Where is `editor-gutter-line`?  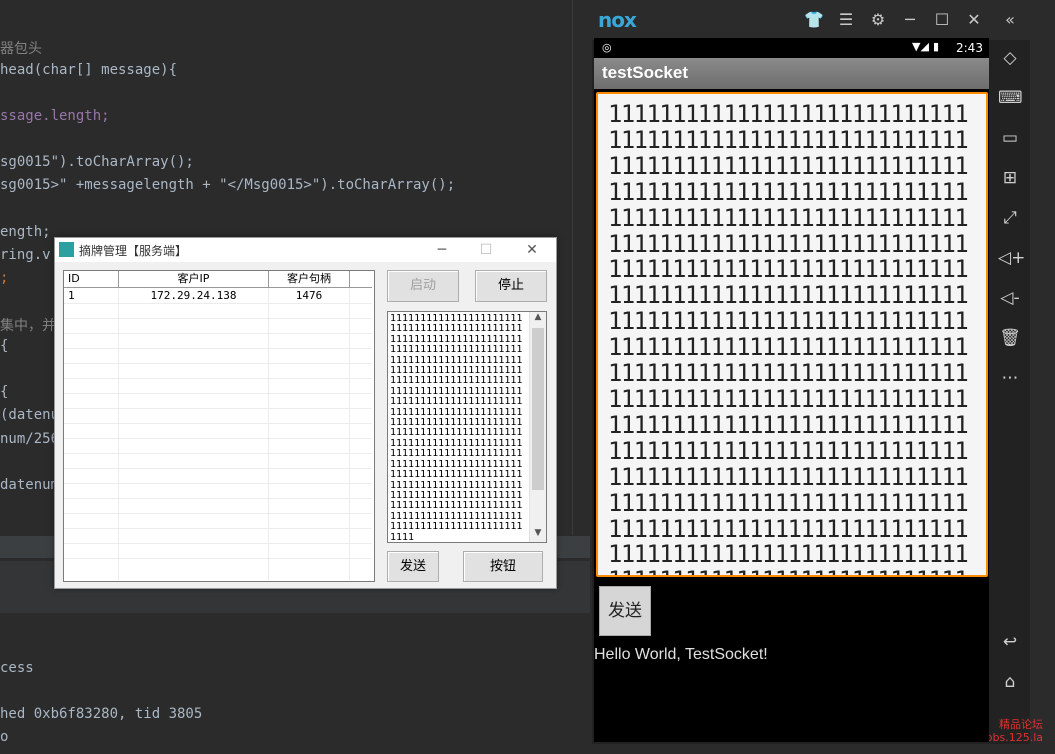 editor-gutter-line is located at coordinates (572, 267).